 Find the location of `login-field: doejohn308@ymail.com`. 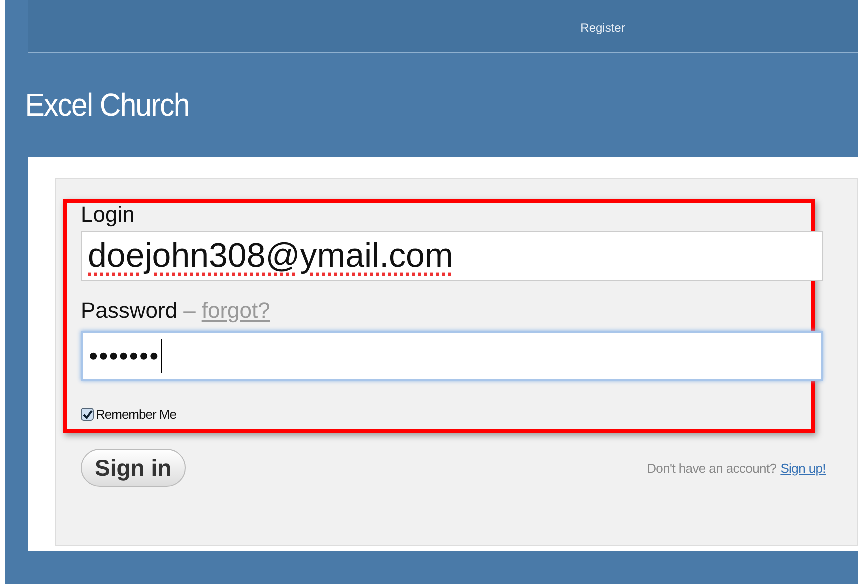

login-field: doejohn308@ymail.com is located at coordinates (452, 256).